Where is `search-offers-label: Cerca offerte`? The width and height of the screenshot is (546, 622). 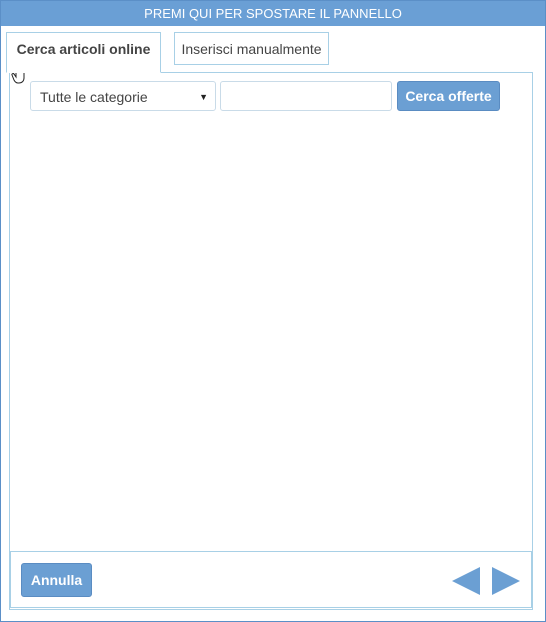 search-offers-label: Cerca offerte is located at coordinates (448, 96).